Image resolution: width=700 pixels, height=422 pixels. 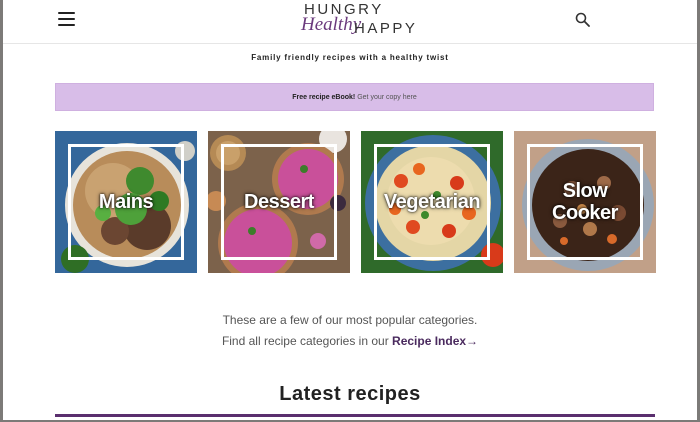 I want to click on category-tile-vegetarian: Vegetarian, so click(x=432, y=202).